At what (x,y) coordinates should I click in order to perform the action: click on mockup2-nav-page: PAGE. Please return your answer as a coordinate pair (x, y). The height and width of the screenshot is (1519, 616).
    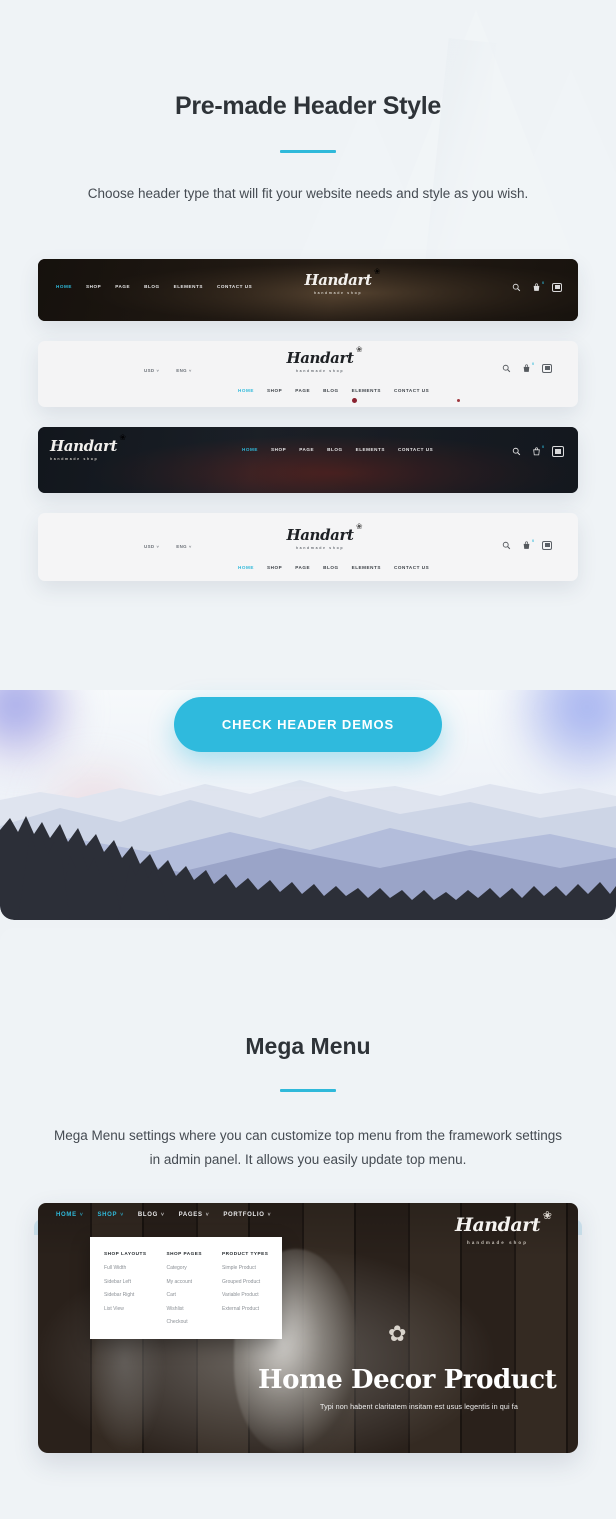
    Looking at the image, I should click on (302, 390).